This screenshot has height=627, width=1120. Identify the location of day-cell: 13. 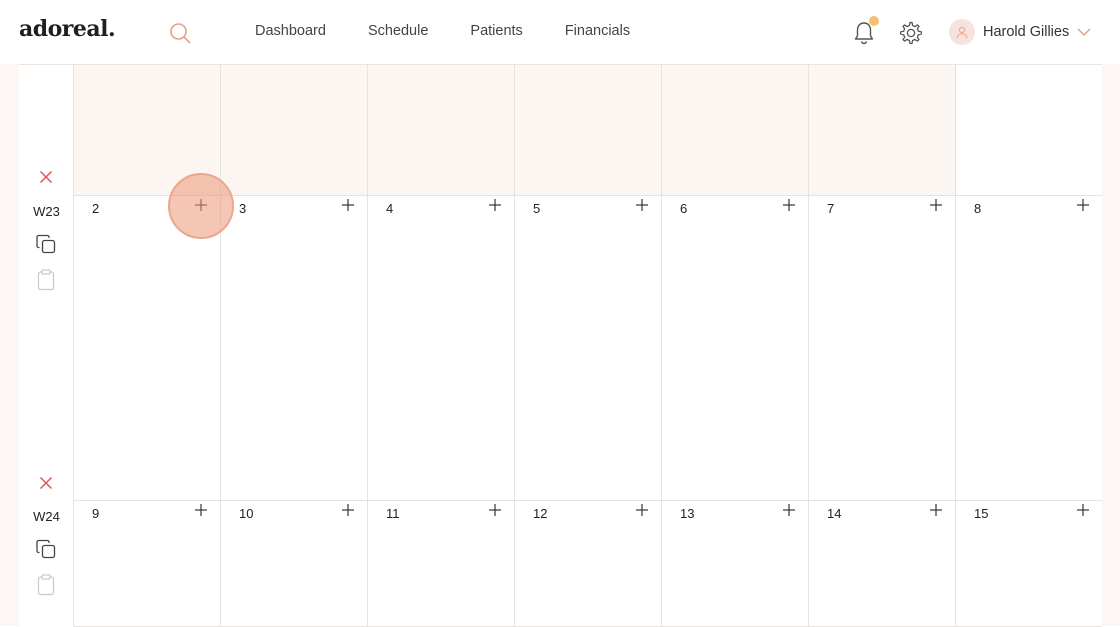
(735, 564).